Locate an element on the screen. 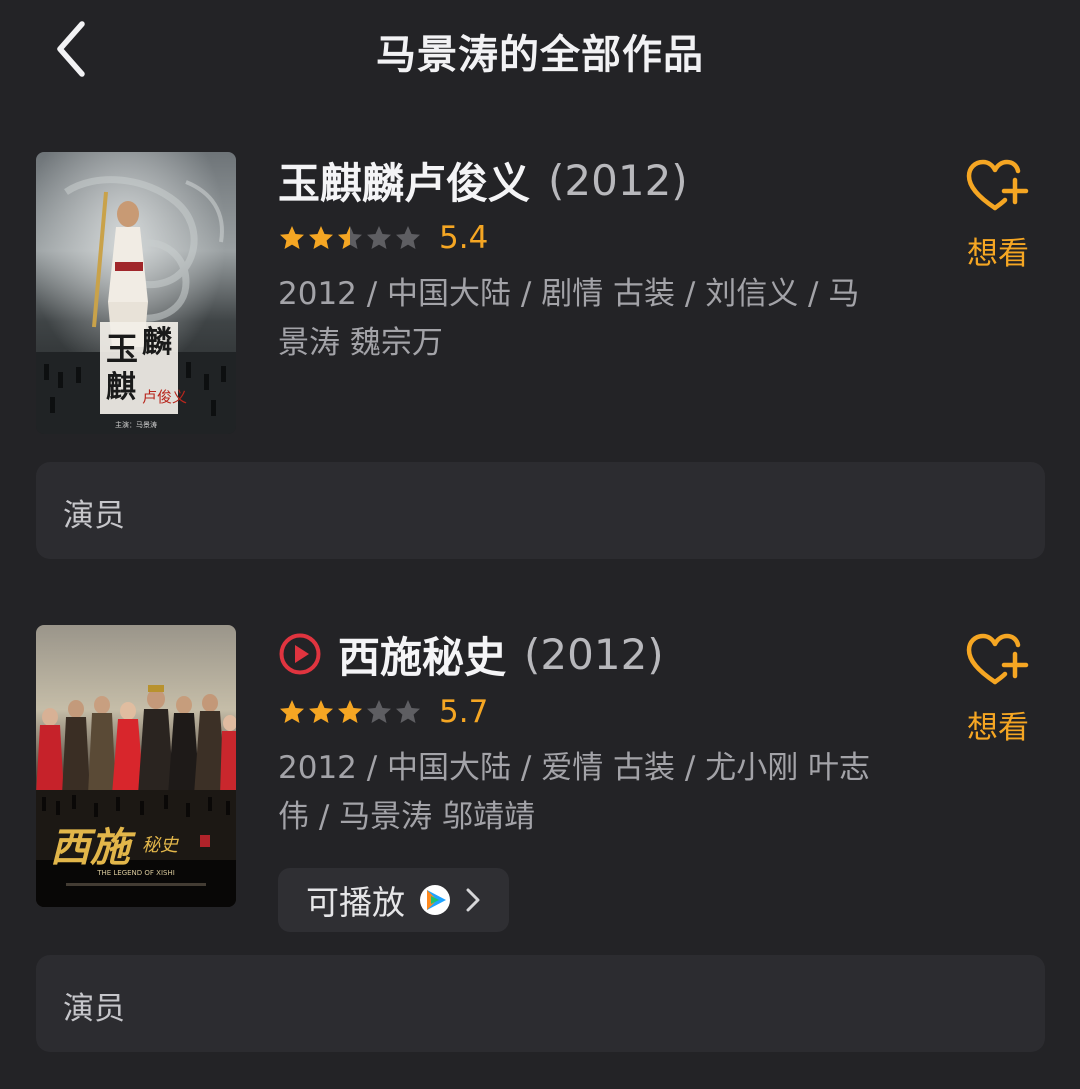 The image size is (1080, 1089). playable-label: 可播放 is located at coordinates (355, 902).